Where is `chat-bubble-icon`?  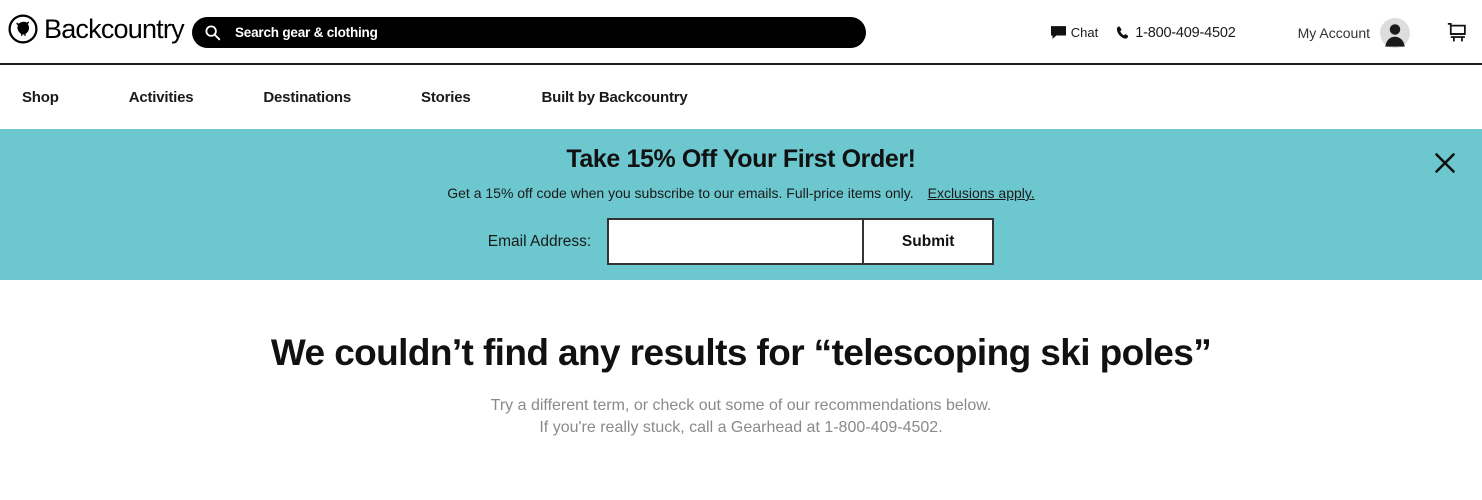 chat-bubble-icon is located at coordinates (1058, 32).